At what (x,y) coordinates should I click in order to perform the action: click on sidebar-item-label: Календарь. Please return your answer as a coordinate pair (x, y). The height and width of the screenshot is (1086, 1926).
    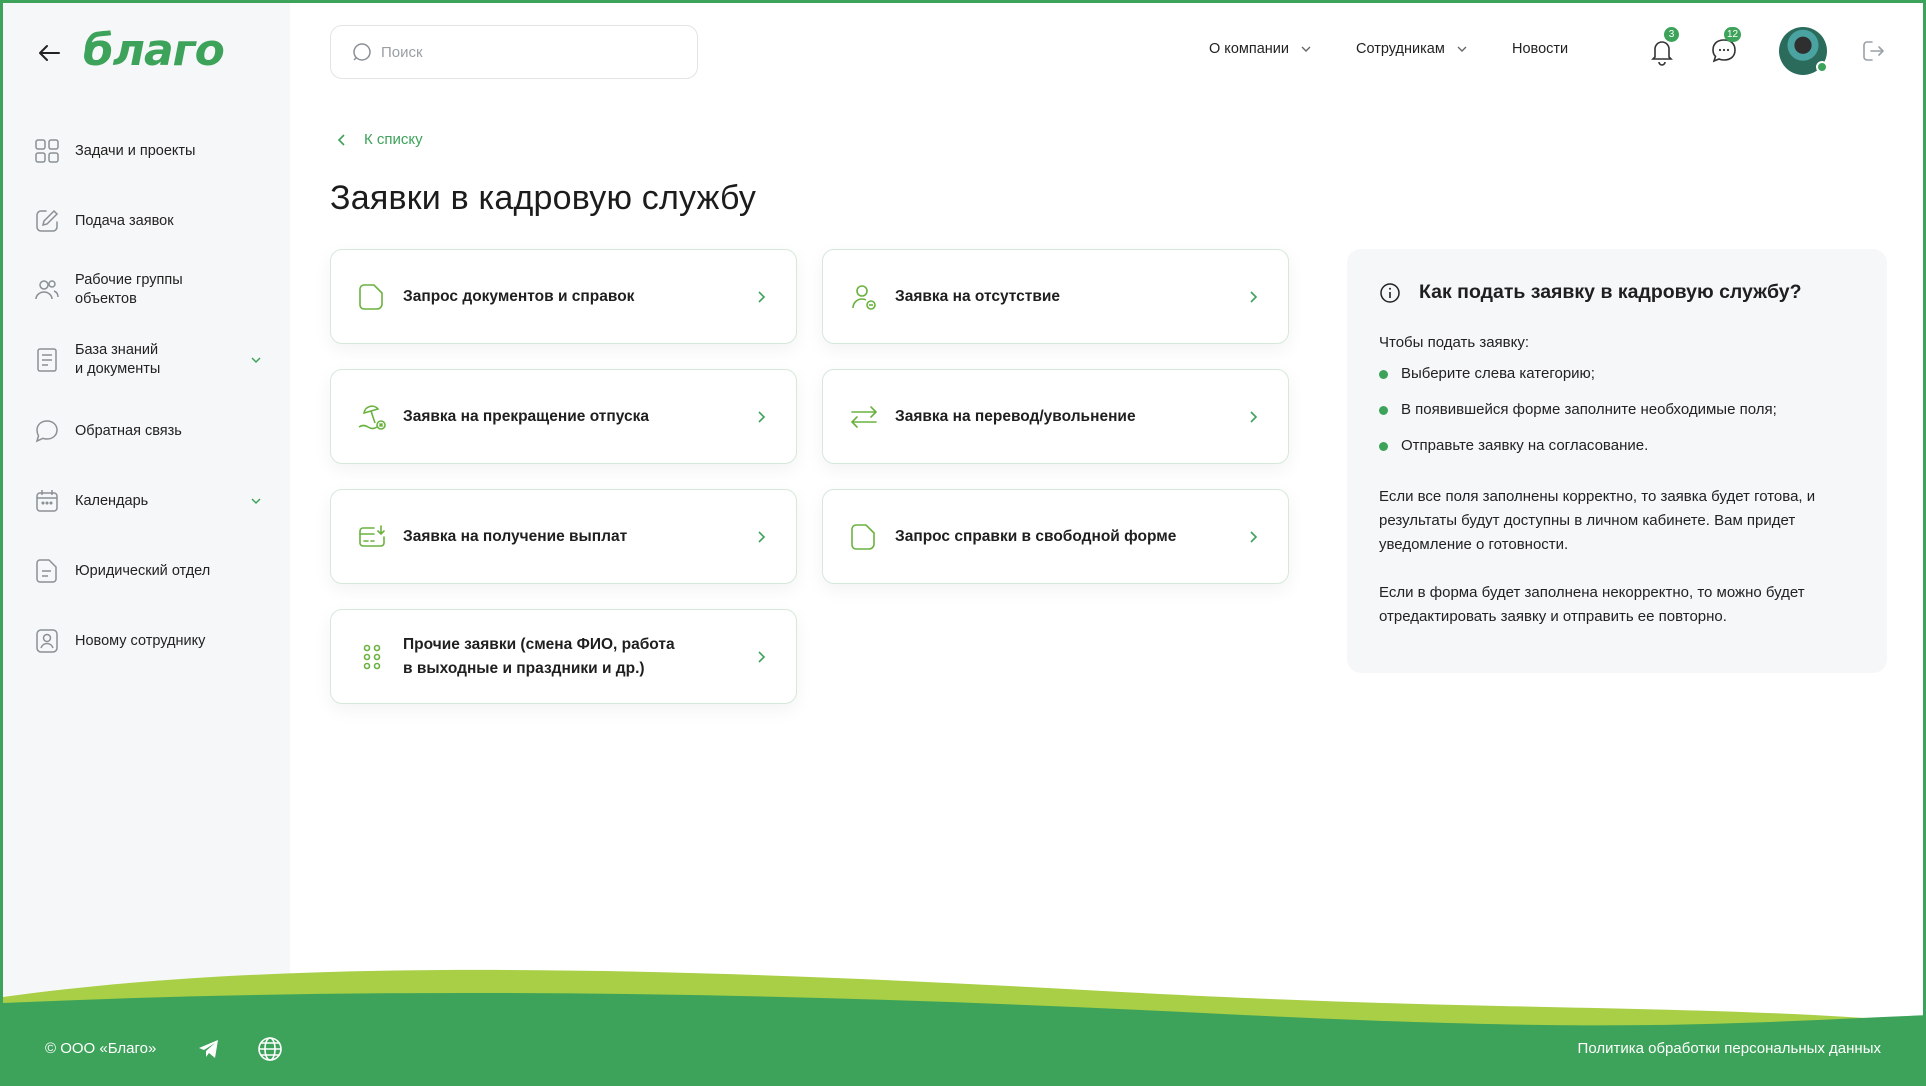
    Looking at the image, I should click on (112, 500).